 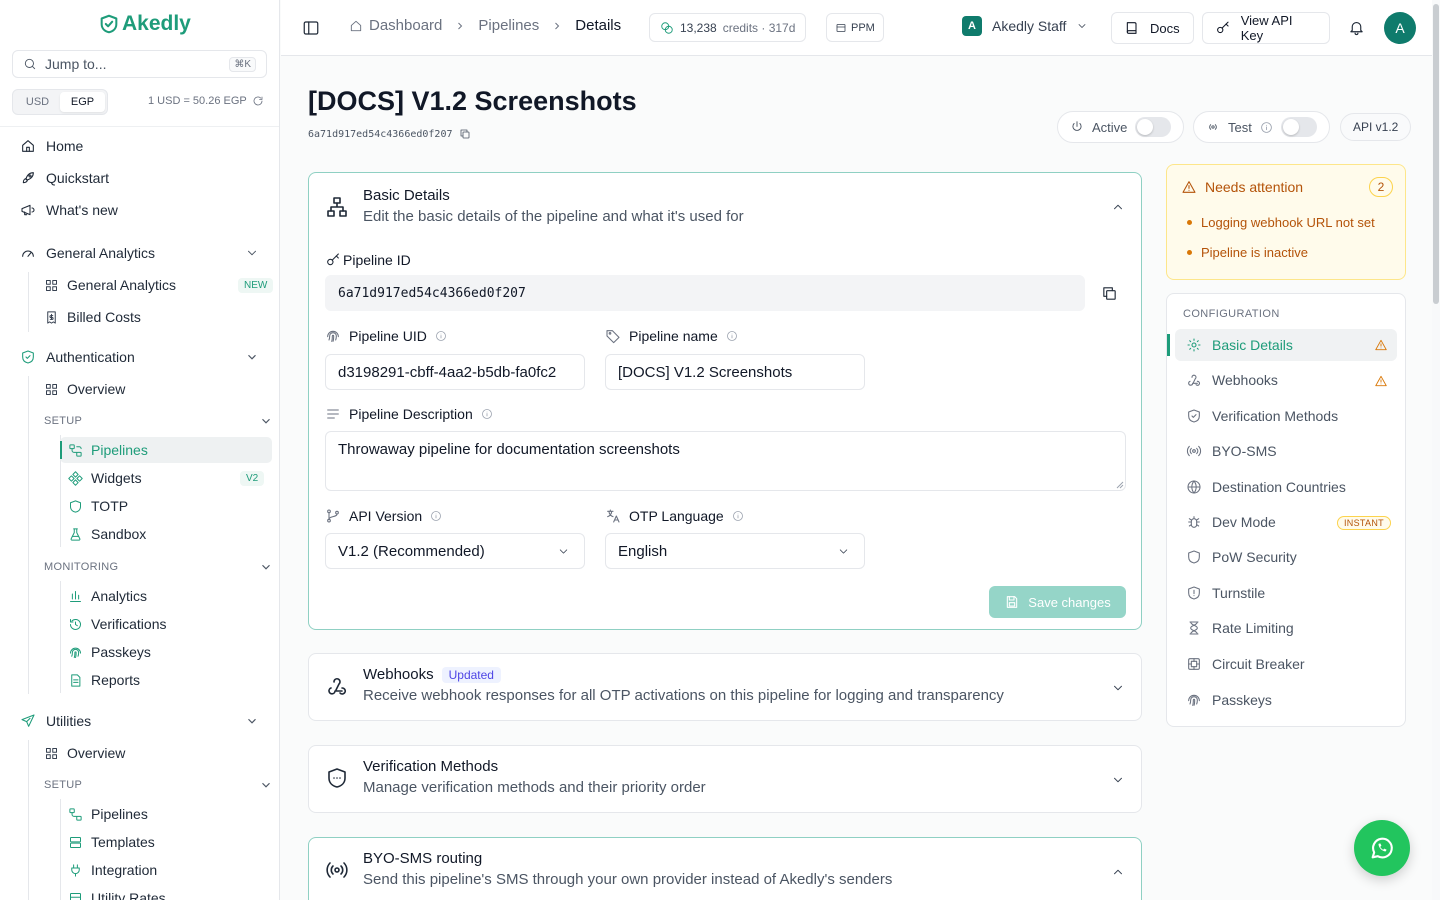 I want to click on pipeline-description-label: Pipeline Description, so click(x=409, y=414).